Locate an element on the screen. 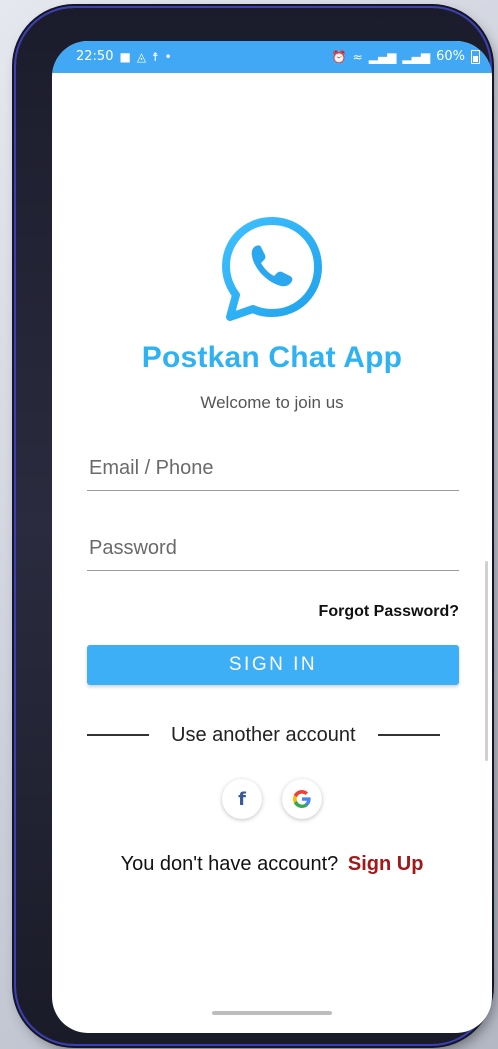 The height and width of the screenshot is (1049, 498). divider-line-left is located at coordinates (118, 735).